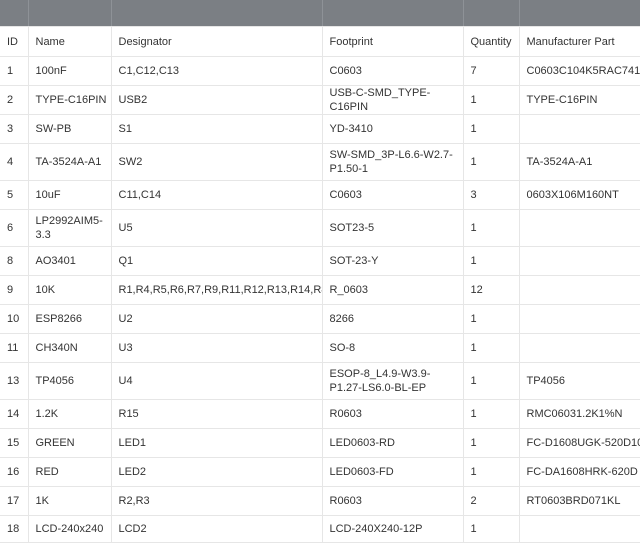 This screenshot has height=543, width=640. I want to click on cell-footprint: USB-C-SMD_TYPE-C16PIN, so click(392, 100).